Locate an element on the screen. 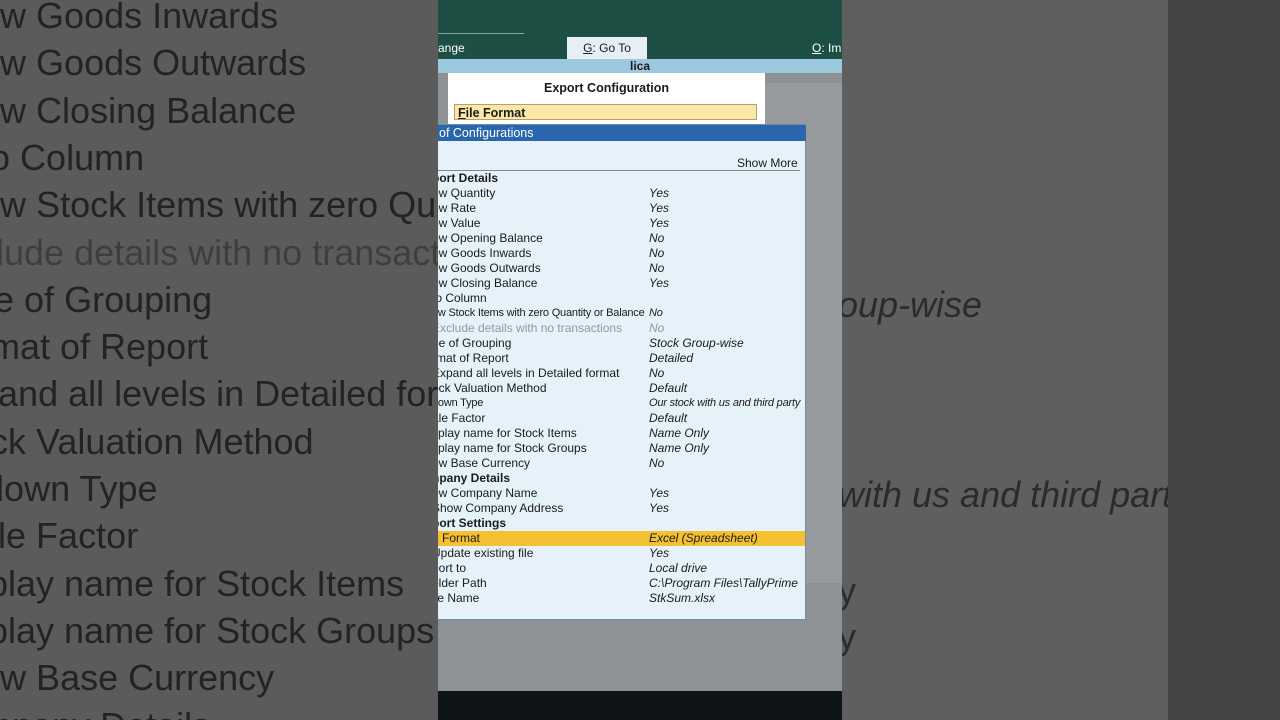 Image resolution: width=1280 pixels, height=720 pixels. config-label: splay name for Stock Items is located at coordinates (507, 433).